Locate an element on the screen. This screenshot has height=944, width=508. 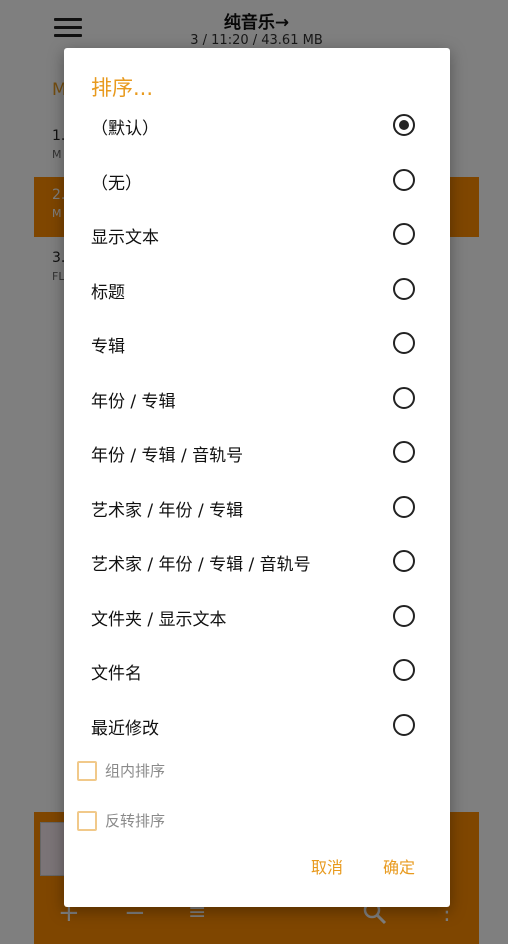
option-label: （默认） is located at coordinates (125, 129).